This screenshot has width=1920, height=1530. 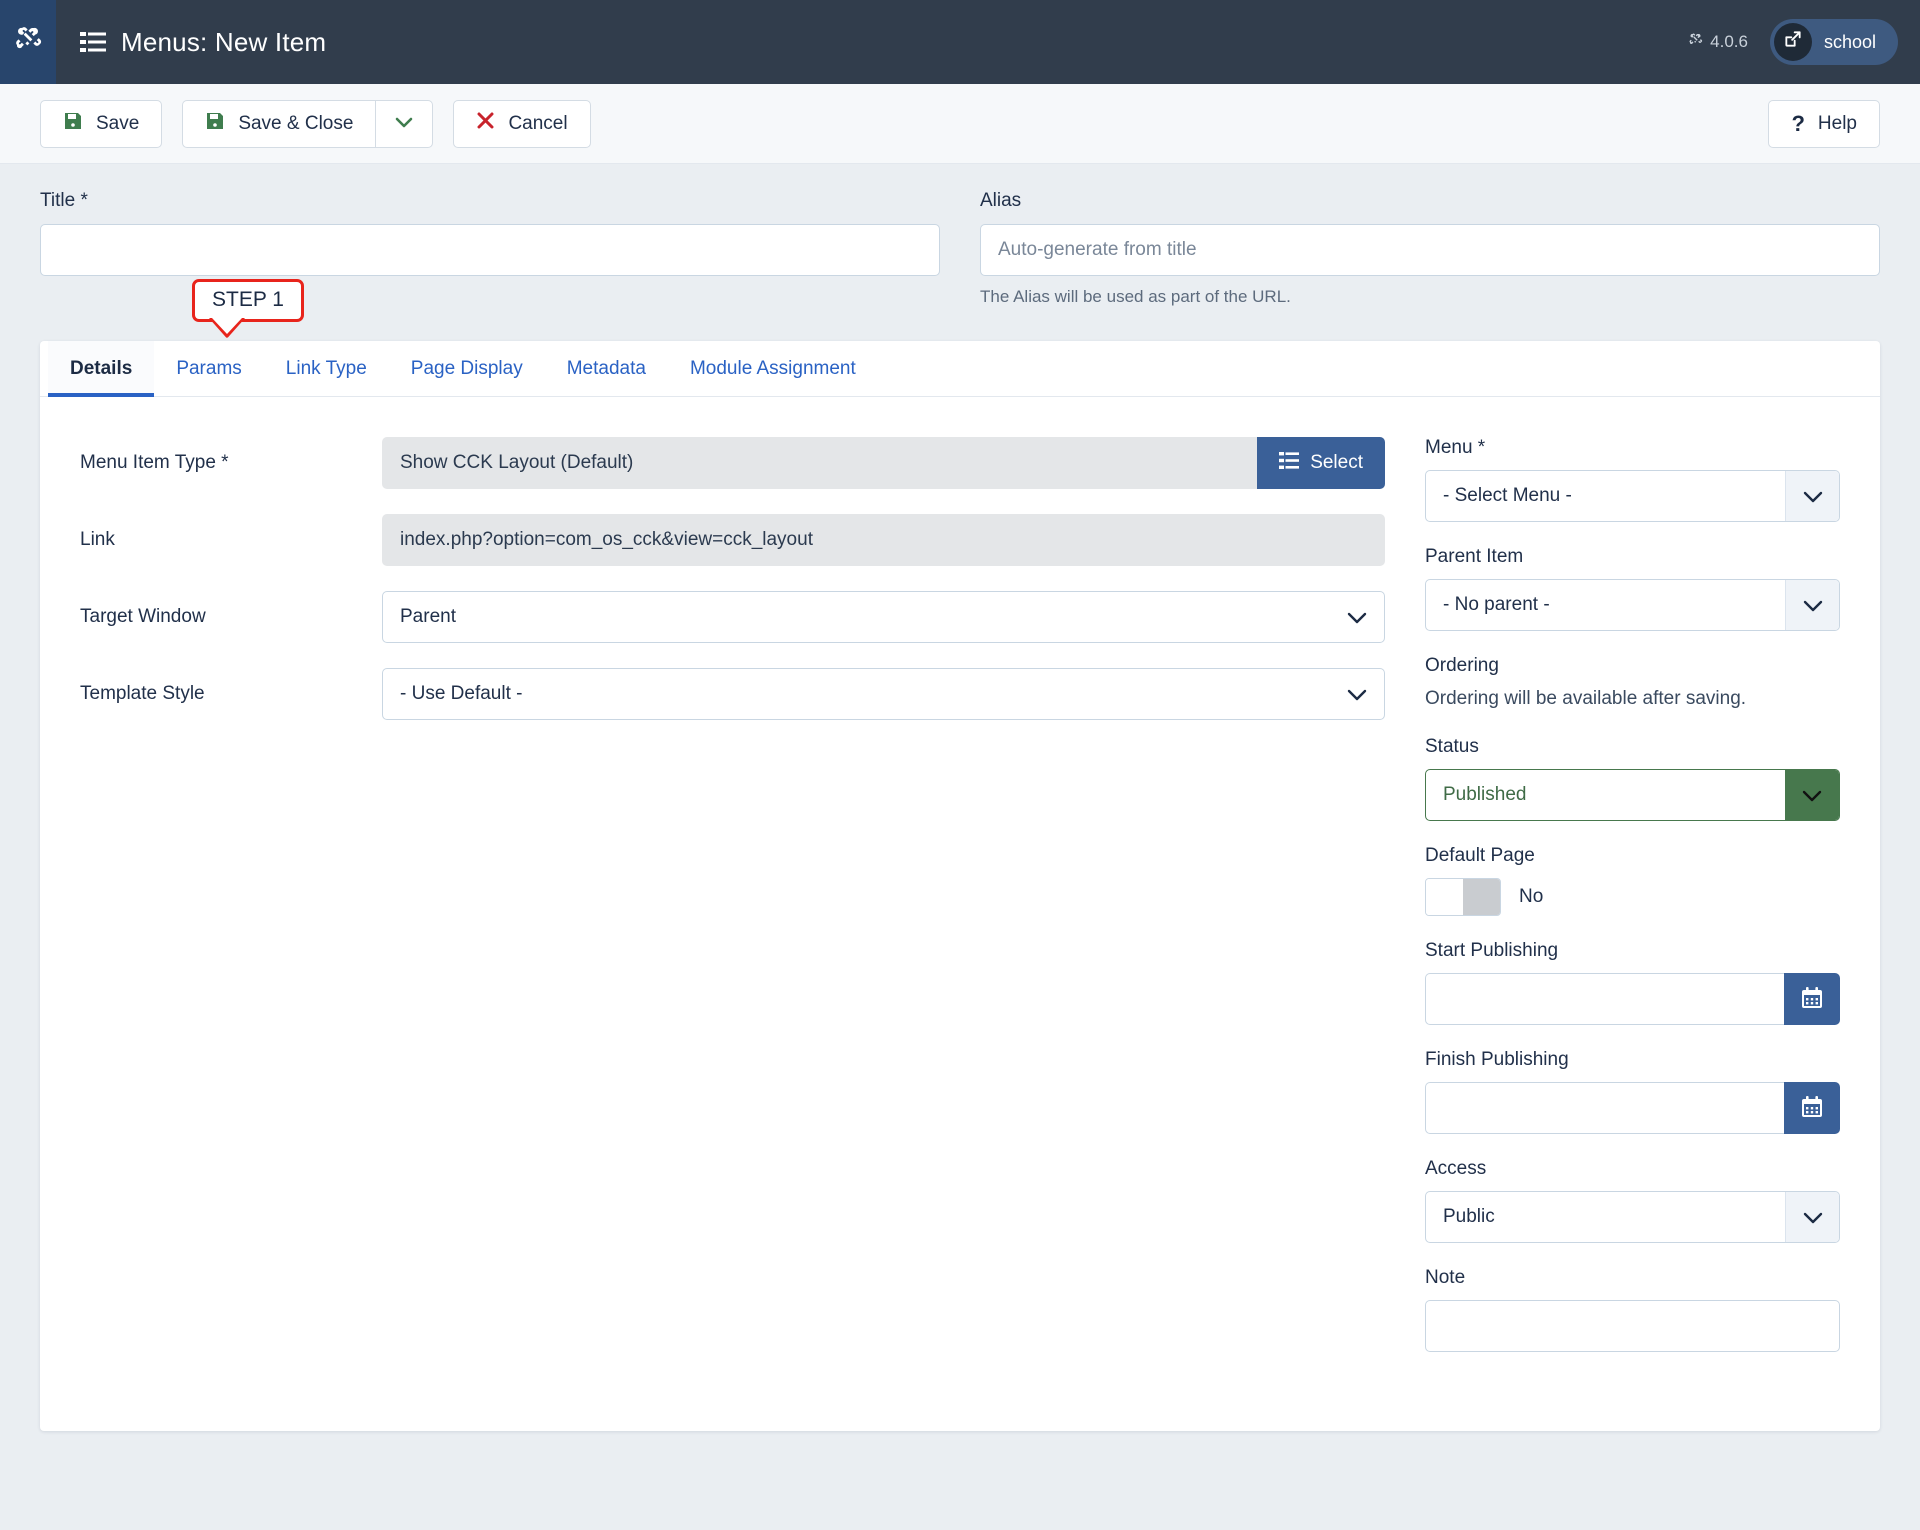 I want to click on external-link-icon, so click(x=1793, y=42).